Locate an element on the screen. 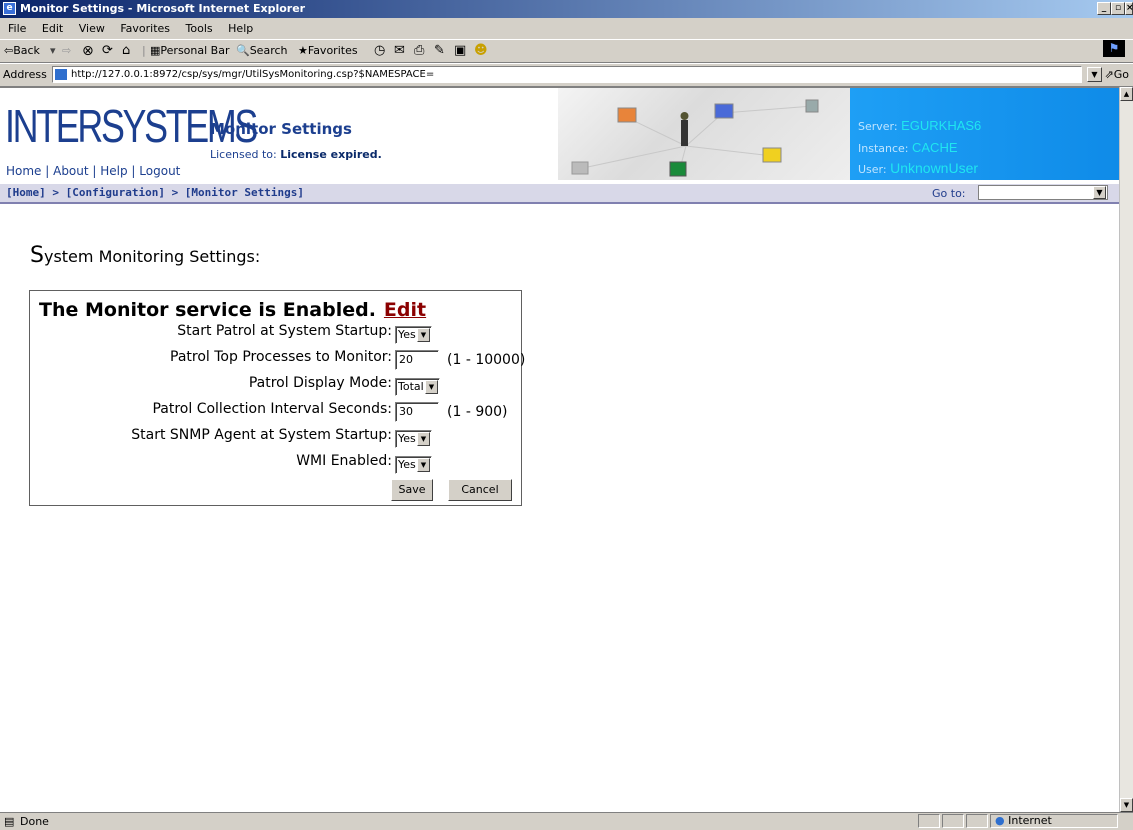  menu-help: Help is located at coordinates (240, 28).